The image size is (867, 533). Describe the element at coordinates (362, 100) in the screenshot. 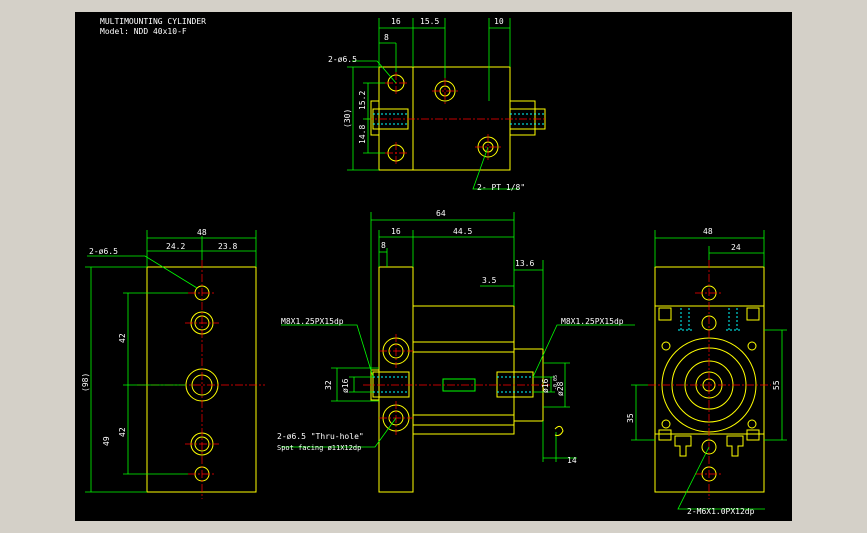

I see `dim-top-15-2: 15.2` at that location.